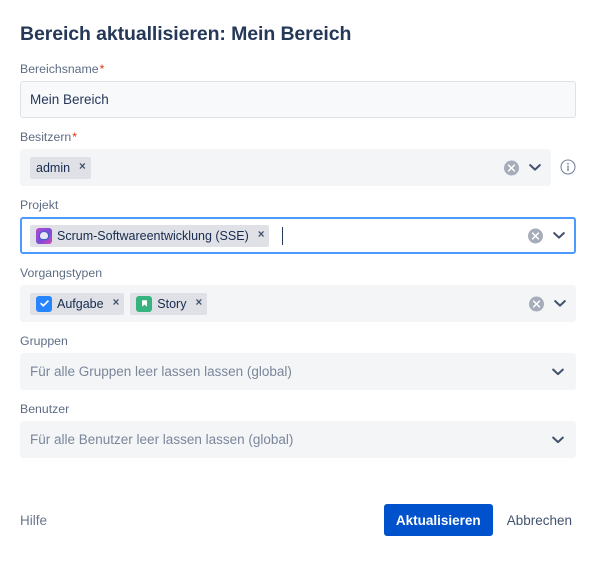  I want to click on project-chip-sse: Scrum-Softwareentwicklung (SSE) ×, so click(150, 235).